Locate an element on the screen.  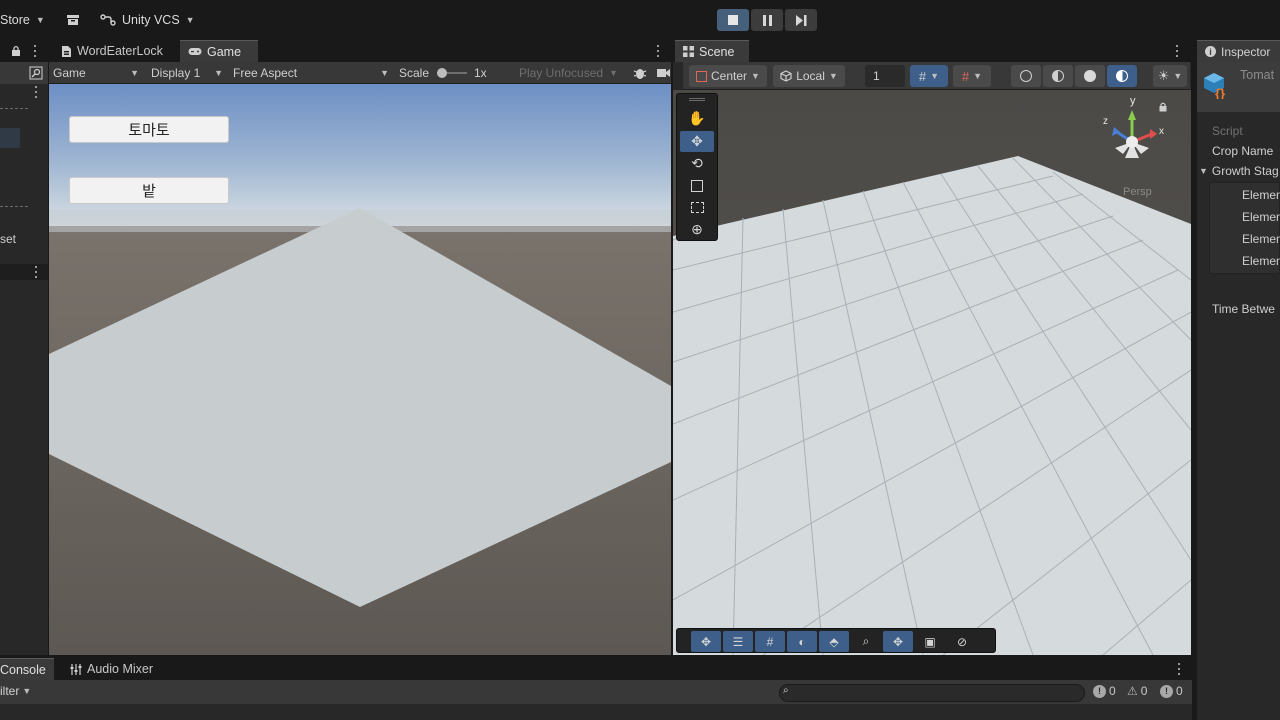
slider-thumb is located at coordinates (442, 73).